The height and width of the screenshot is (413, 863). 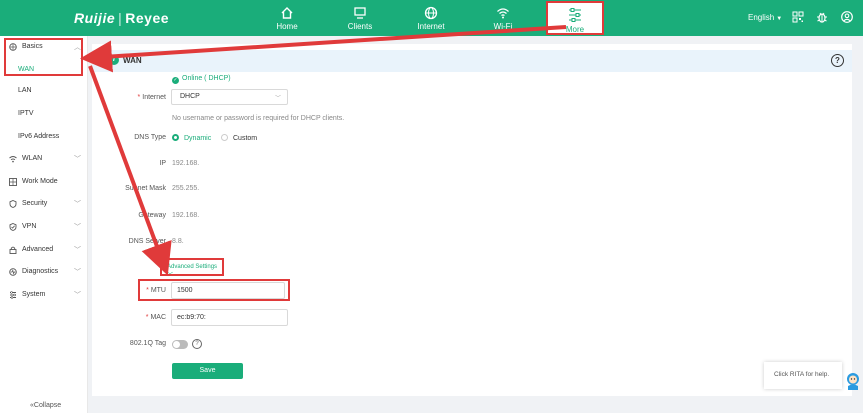 I want to click on sidebar-item-security: Security ﹀, so click(x=44, y=204).